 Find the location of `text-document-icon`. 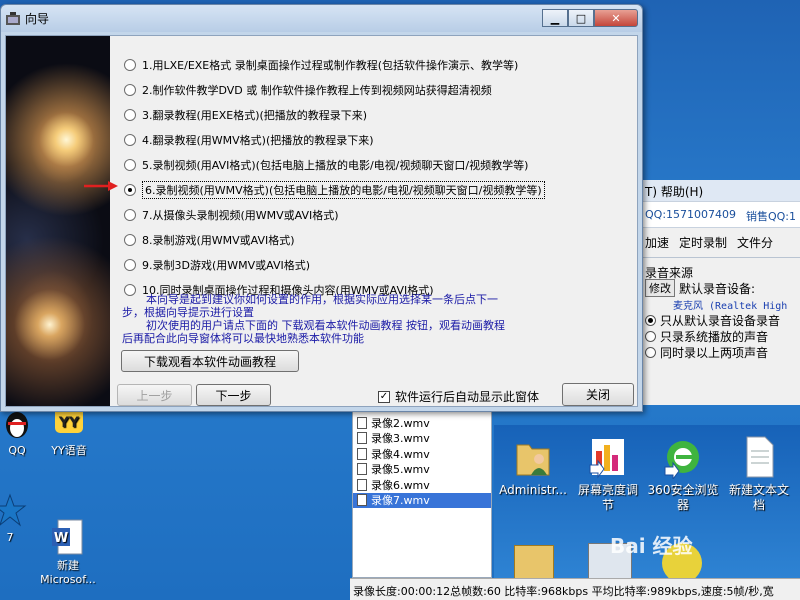

text-document-icon is located at coordinates (759, 457).